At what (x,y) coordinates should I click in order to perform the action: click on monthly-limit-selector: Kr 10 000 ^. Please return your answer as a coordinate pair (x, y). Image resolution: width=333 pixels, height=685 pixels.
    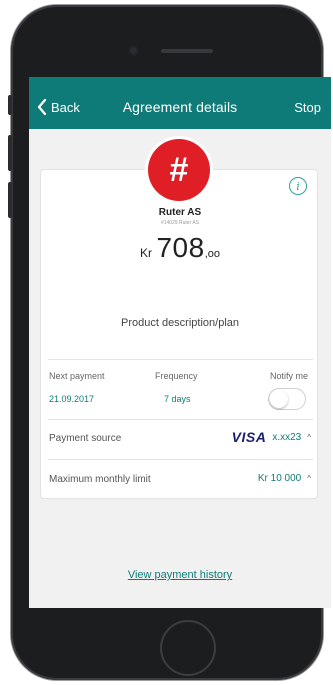
    Looking at the image, I should click on (284, 478).